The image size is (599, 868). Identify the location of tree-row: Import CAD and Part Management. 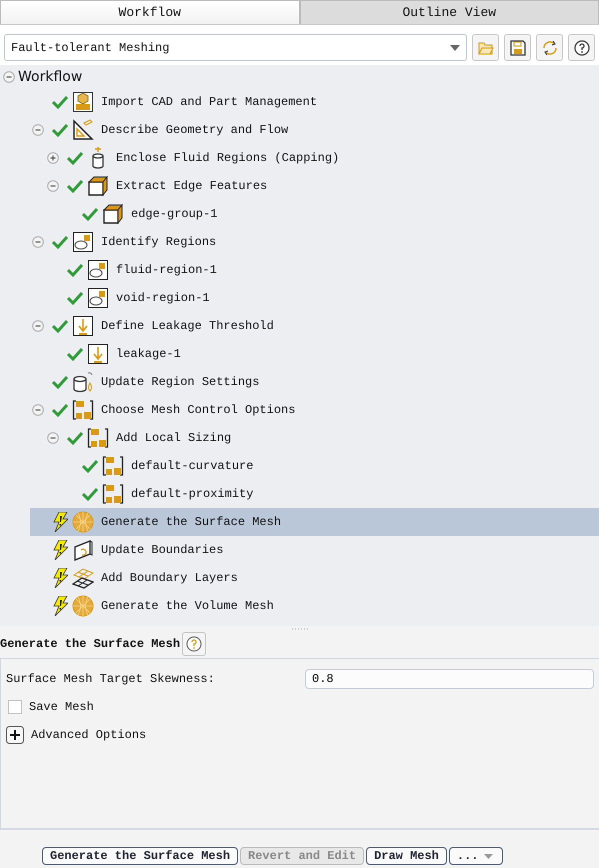
(314, 102).